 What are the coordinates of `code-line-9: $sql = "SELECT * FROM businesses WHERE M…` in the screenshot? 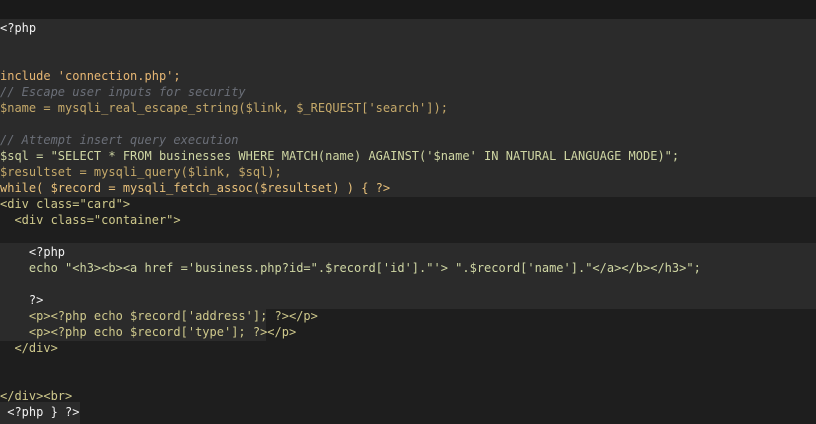 It's located at (339, 156).